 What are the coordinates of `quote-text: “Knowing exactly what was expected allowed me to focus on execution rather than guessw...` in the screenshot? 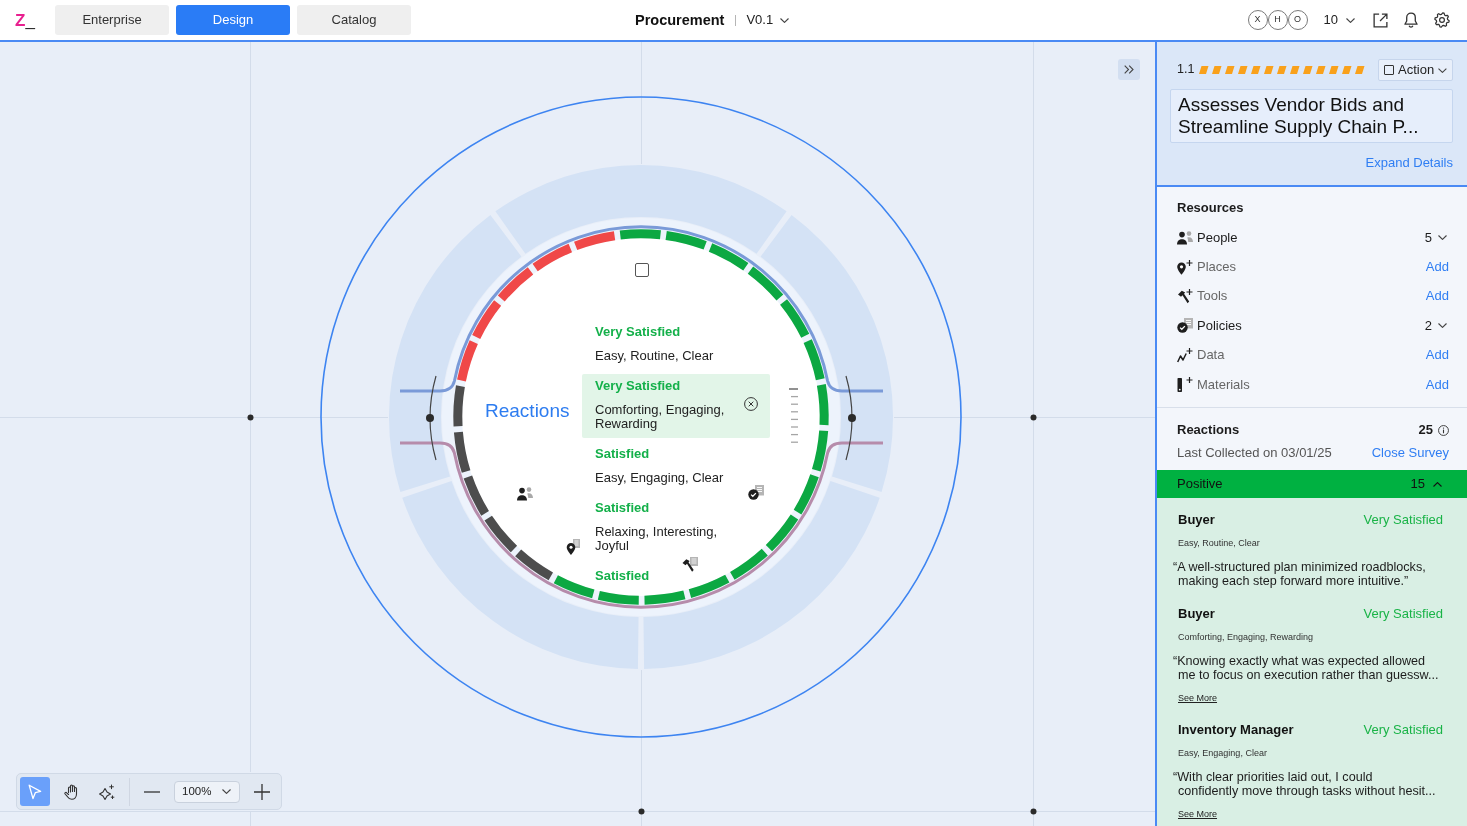 It's located at (1306, 668).